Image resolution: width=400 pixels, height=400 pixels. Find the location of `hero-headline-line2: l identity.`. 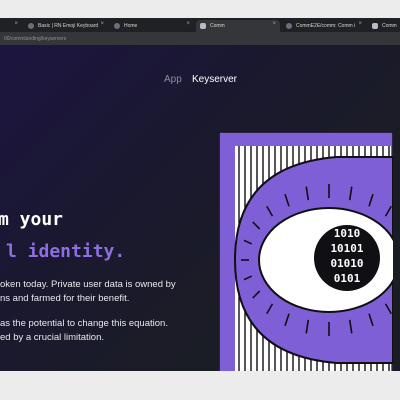

hero-headline-line2: l identity. is located at coordinates (66, 251).